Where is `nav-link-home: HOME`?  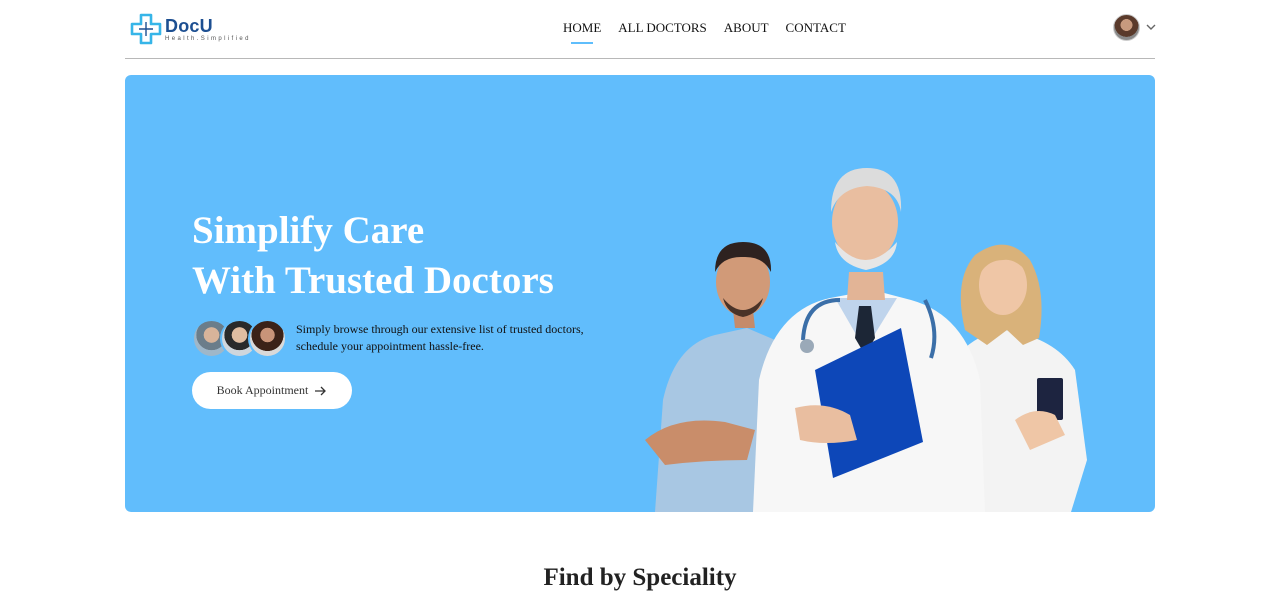 nav-link-home: HOME is located at coordinates (582, 28).